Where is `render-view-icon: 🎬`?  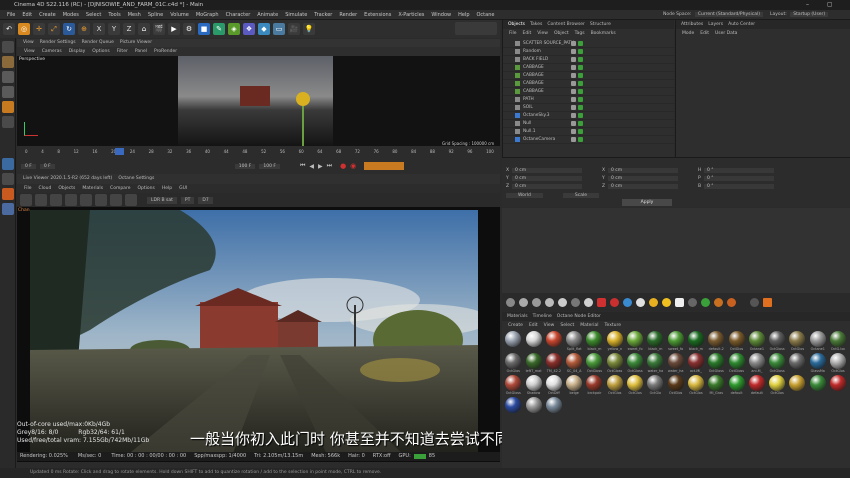 render-view-icon: 🎬 is located at coordinates (159, 29).